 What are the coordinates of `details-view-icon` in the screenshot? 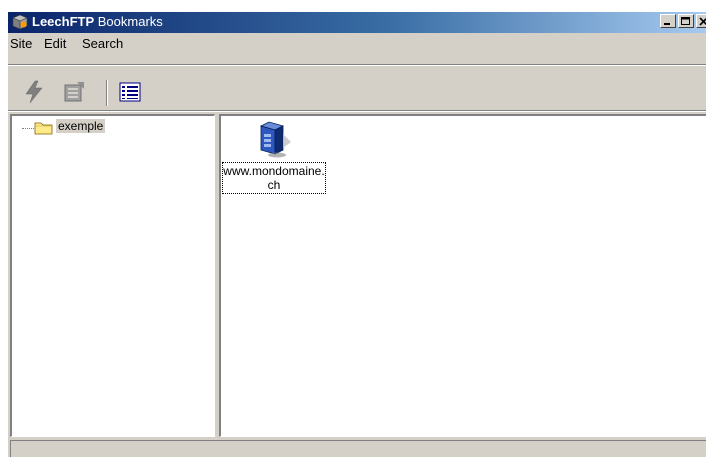 It's located at (130, 92).